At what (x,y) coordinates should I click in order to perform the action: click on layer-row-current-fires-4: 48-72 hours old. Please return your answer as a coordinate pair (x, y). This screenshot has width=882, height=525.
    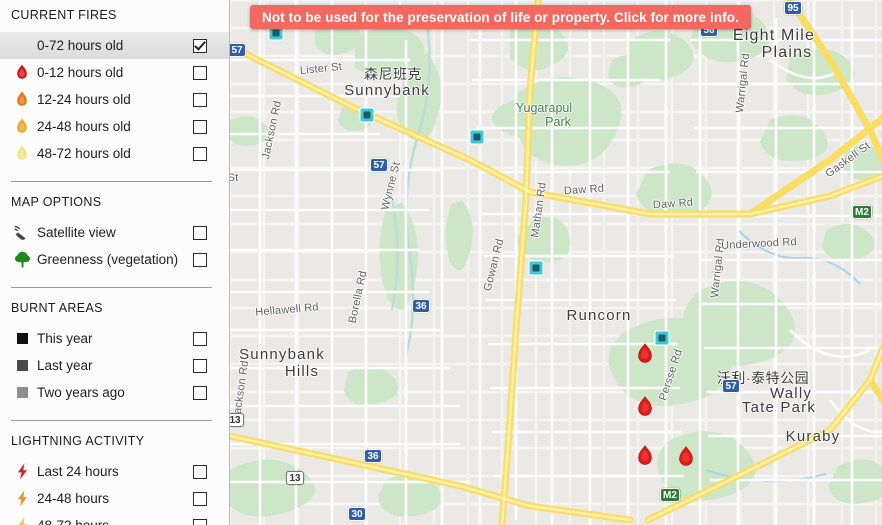
    Looking at the image, I should click on (114, 153).